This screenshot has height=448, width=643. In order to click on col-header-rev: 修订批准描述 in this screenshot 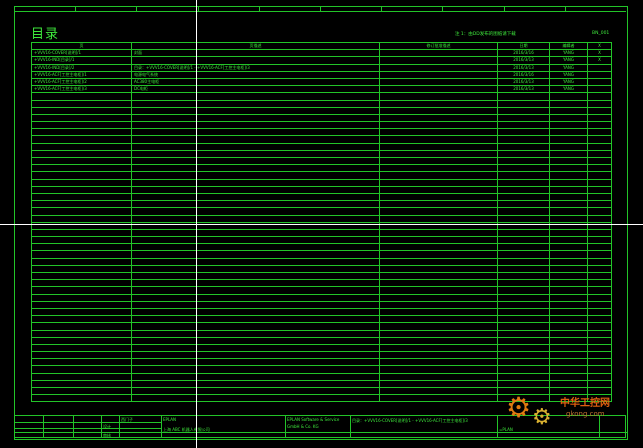, I will do `click(438, 46)`.